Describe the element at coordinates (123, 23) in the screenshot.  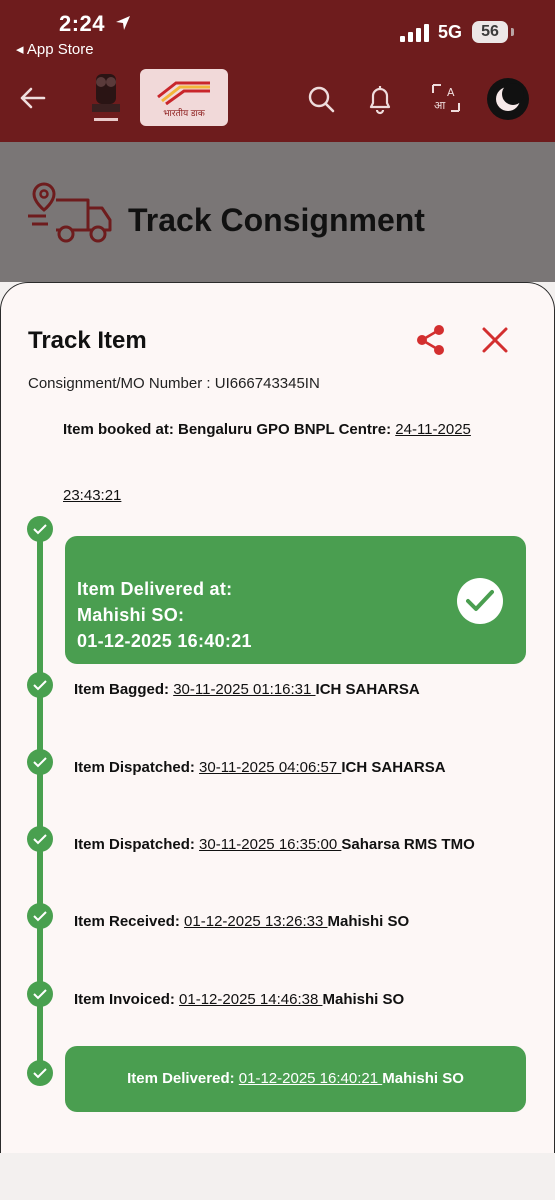
I see `location-arrow-icon` at that location.